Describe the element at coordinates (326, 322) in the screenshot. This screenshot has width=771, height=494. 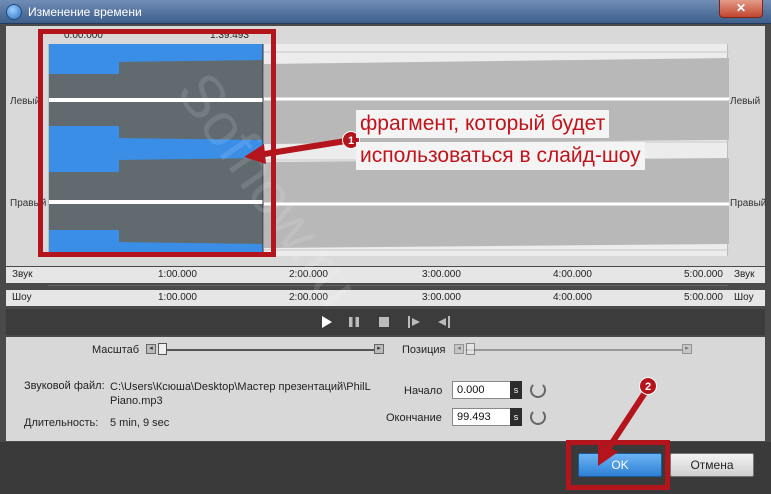
I see `play-icon` at that location.